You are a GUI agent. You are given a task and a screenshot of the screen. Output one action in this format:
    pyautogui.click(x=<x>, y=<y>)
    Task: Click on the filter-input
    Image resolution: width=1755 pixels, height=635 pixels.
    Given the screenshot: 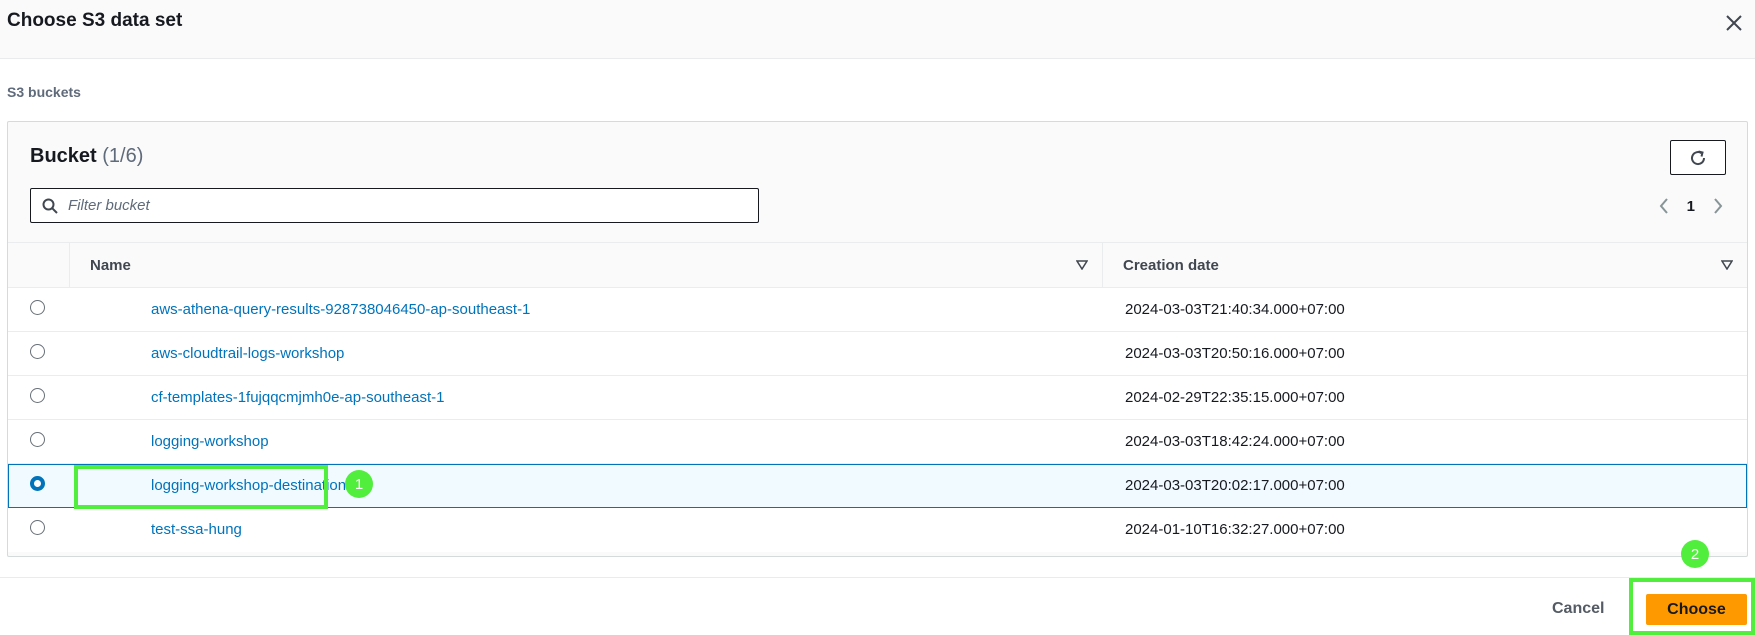 What is the action you would take?
    pyautogui.click(x=398, y=205)
    